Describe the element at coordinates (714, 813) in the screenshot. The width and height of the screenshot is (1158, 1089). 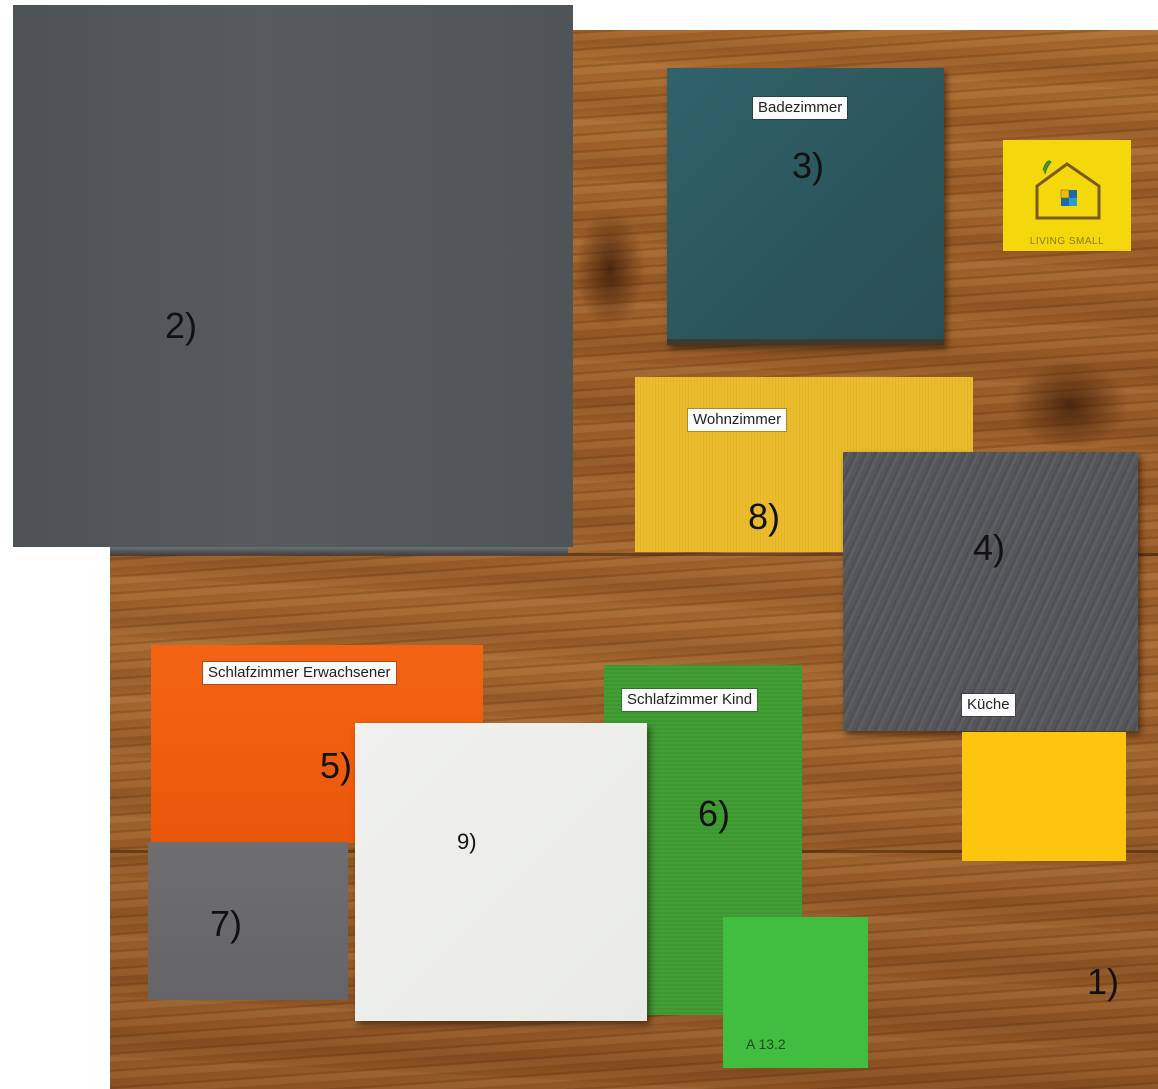
I see `sample-number-6: 6)` at that location.